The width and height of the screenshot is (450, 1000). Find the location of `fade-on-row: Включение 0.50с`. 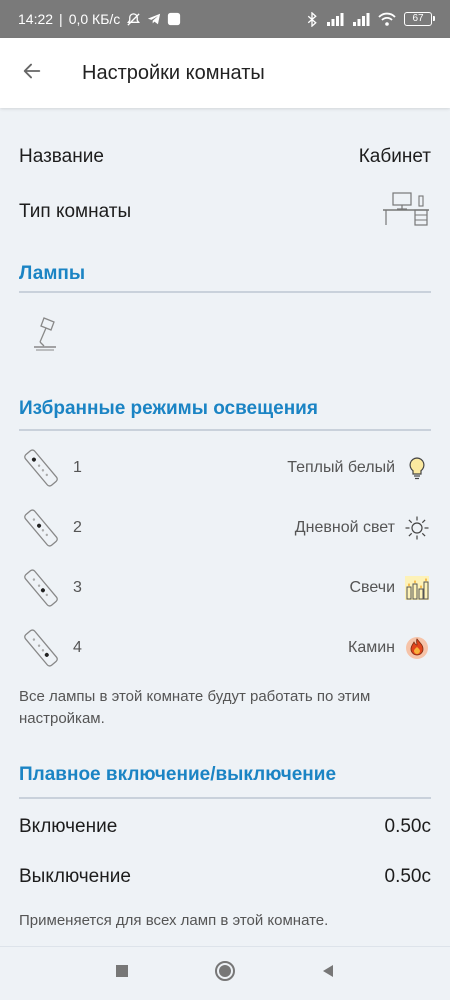

fade-on-row: Включение 0.50с is located at coordinates (225, 827).